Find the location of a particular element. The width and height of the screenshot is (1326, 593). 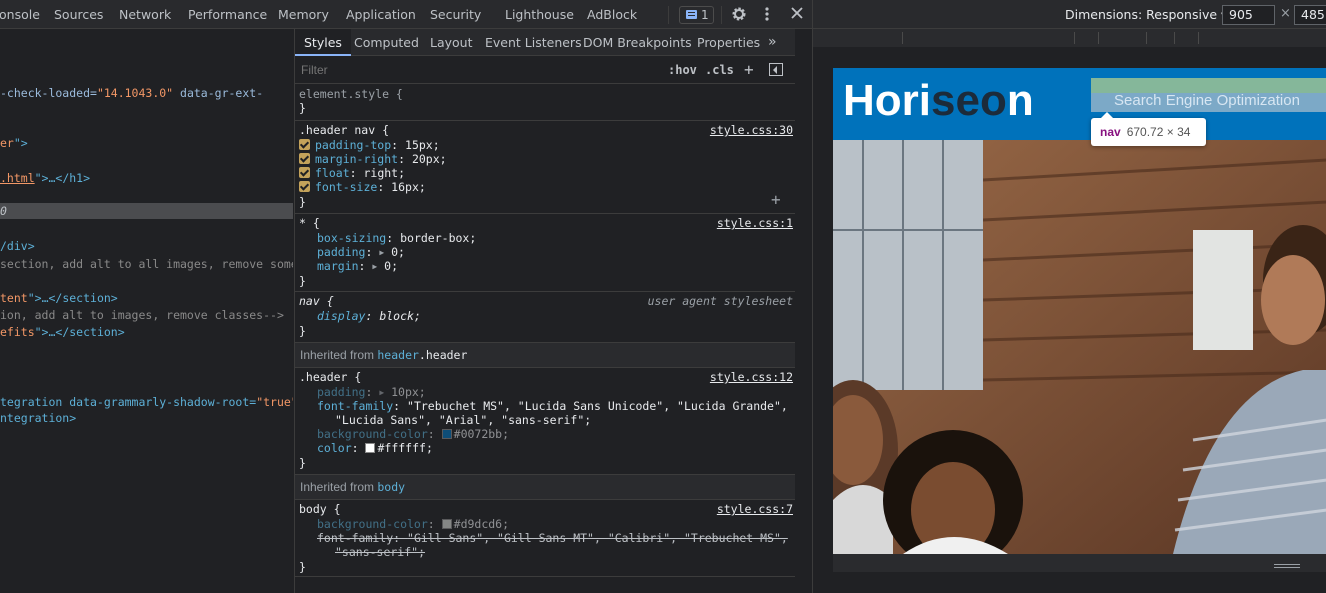

tab-console: onsole is located at coordinates (20, 14).